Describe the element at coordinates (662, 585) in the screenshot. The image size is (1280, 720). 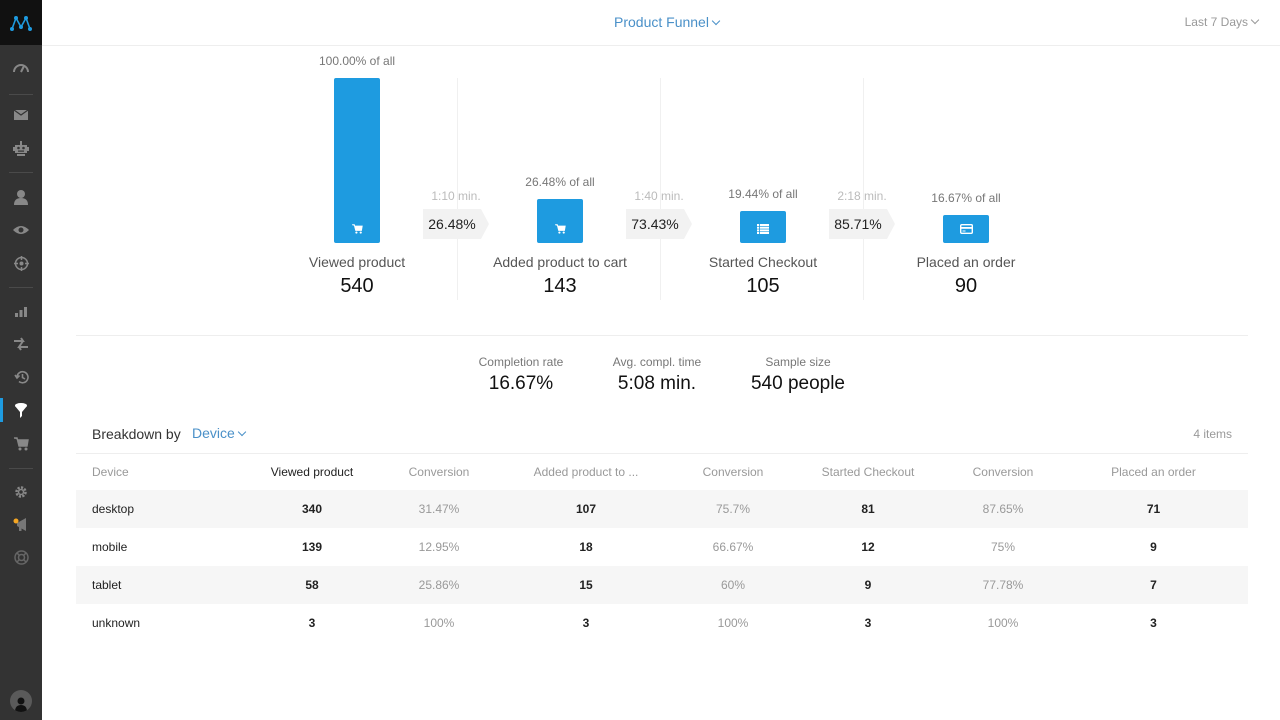
I see `table-row: tablet 58 25.86% 15 60% 9 77.78% 7` at that location.